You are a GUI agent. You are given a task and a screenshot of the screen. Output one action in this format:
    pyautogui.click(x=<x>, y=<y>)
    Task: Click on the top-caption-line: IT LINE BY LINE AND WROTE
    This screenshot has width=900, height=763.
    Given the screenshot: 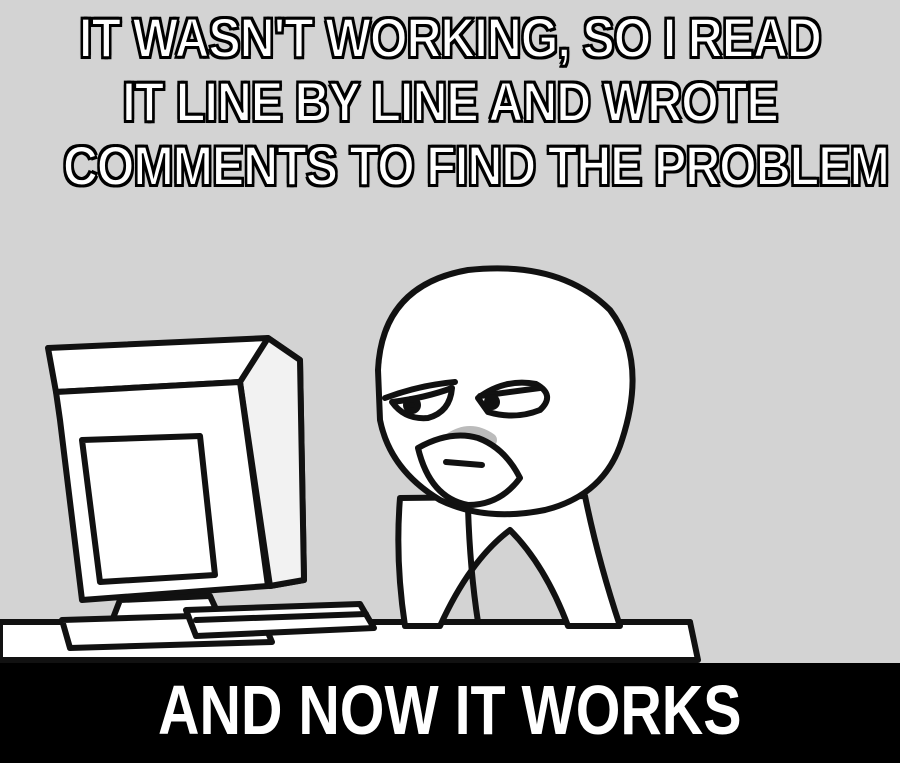 What is the action you would take?
    pyautogui.click(x=450, y=101)
    